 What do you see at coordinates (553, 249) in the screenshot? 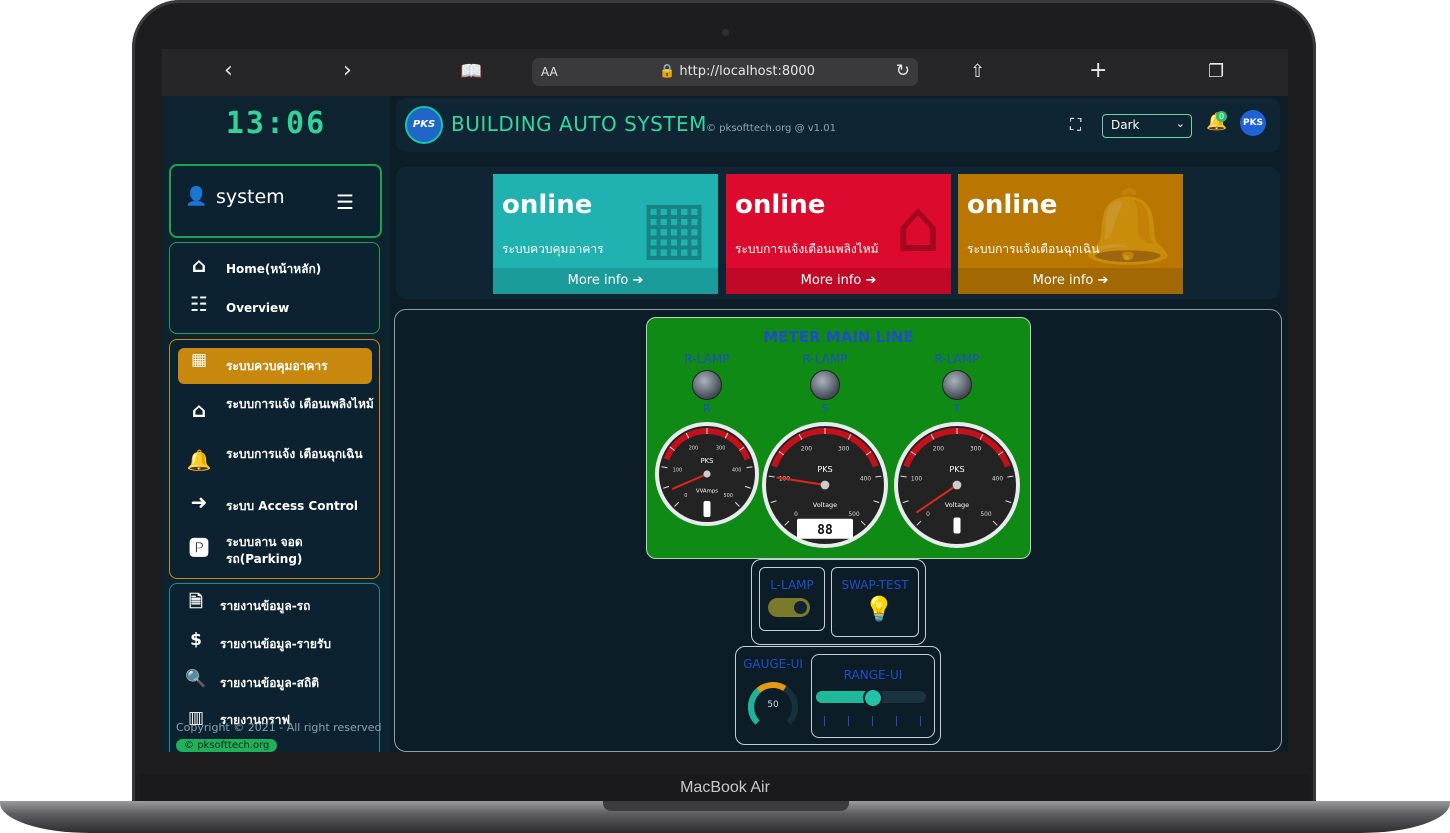
I see `status-desc: ระบบควบคุมอาคาร` at bounding box center [553, 249].